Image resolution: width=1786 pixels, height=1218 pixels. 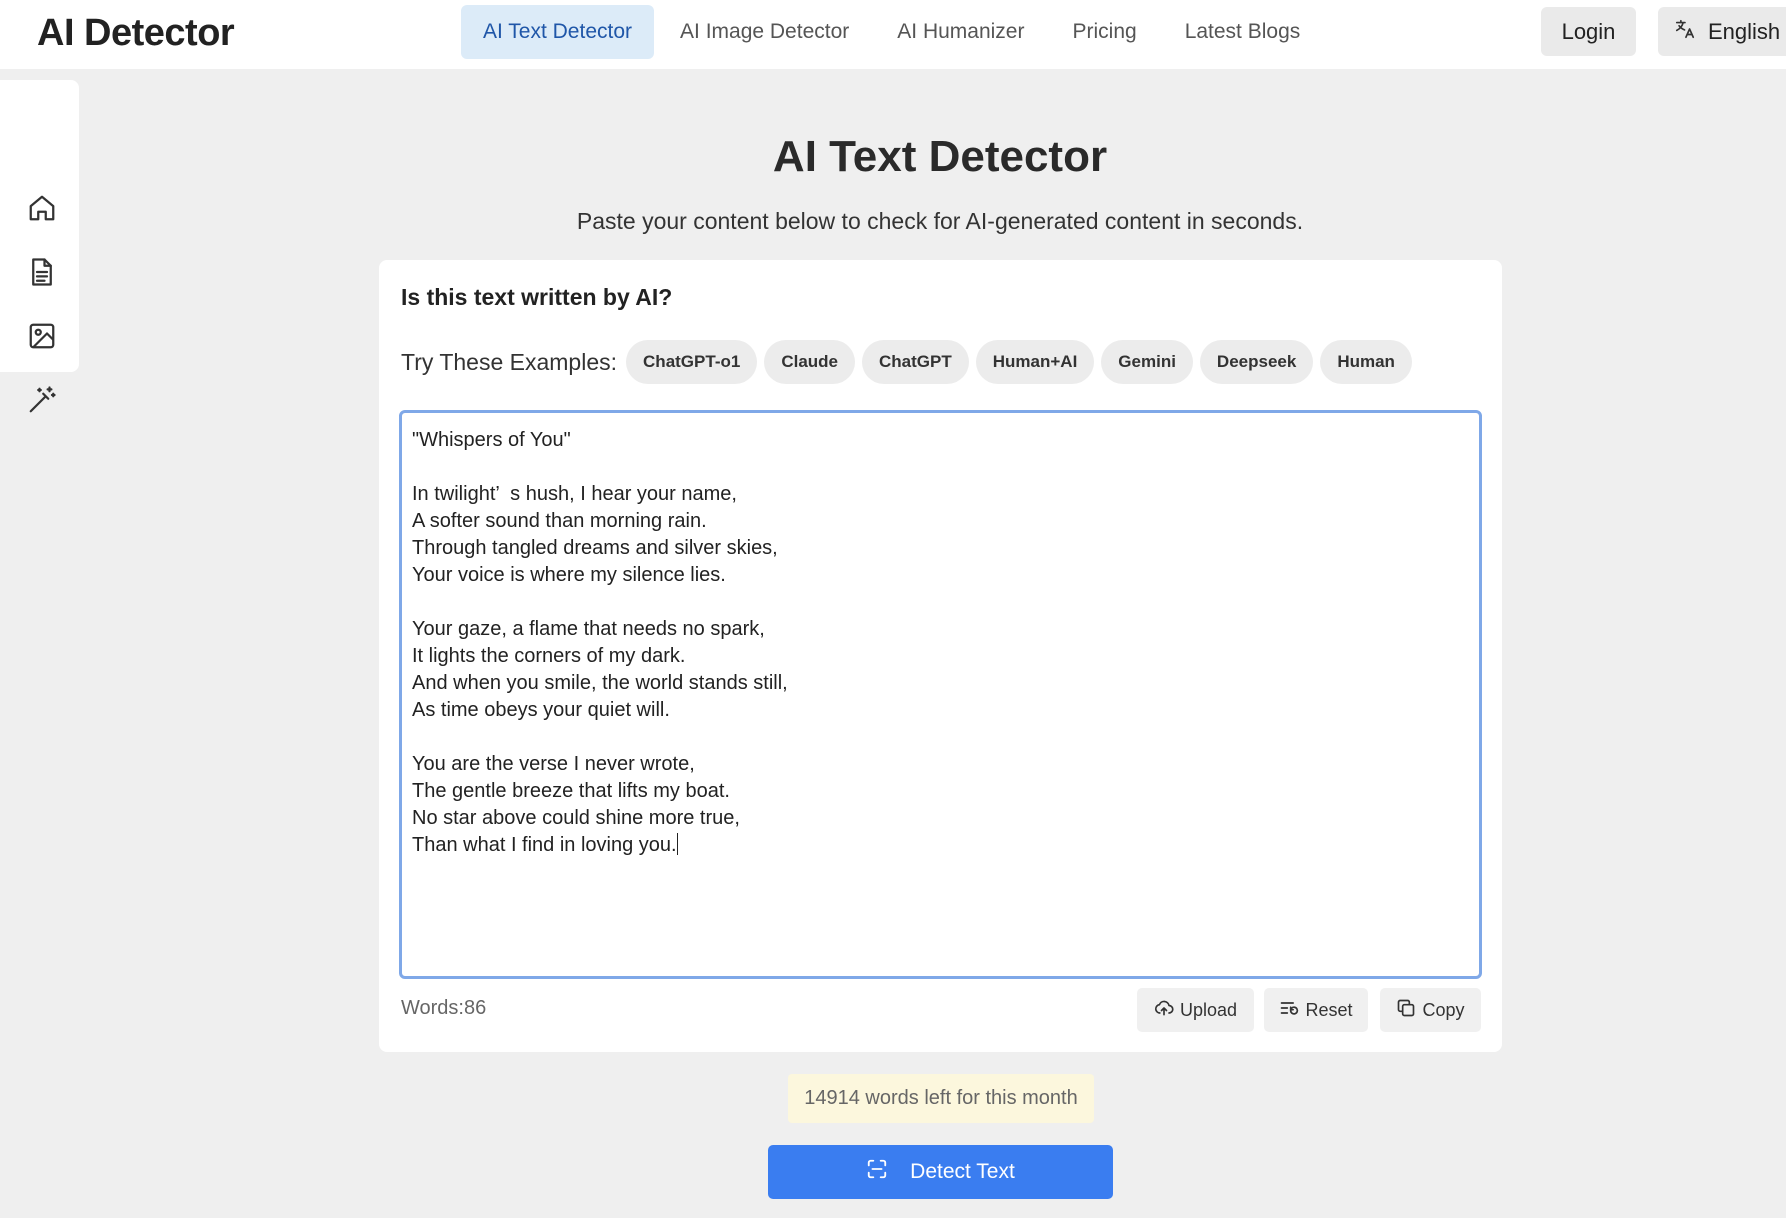 I want to click on text-cursor, so click(x=677, y=844).